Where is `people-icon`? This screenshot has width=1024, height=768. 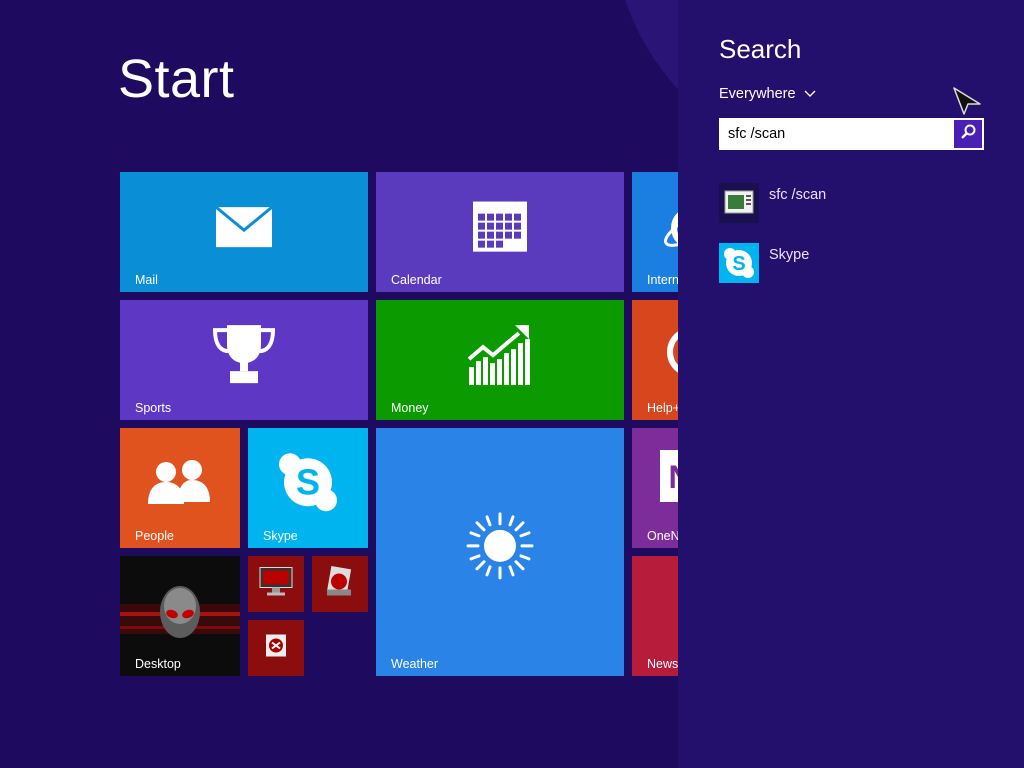
people-icon is located at coordinates (180, 485).